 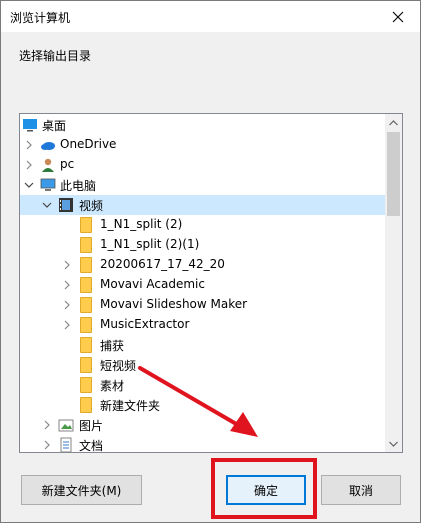 I want to click on scrollbar-thumb, so click(x=393, y=174).